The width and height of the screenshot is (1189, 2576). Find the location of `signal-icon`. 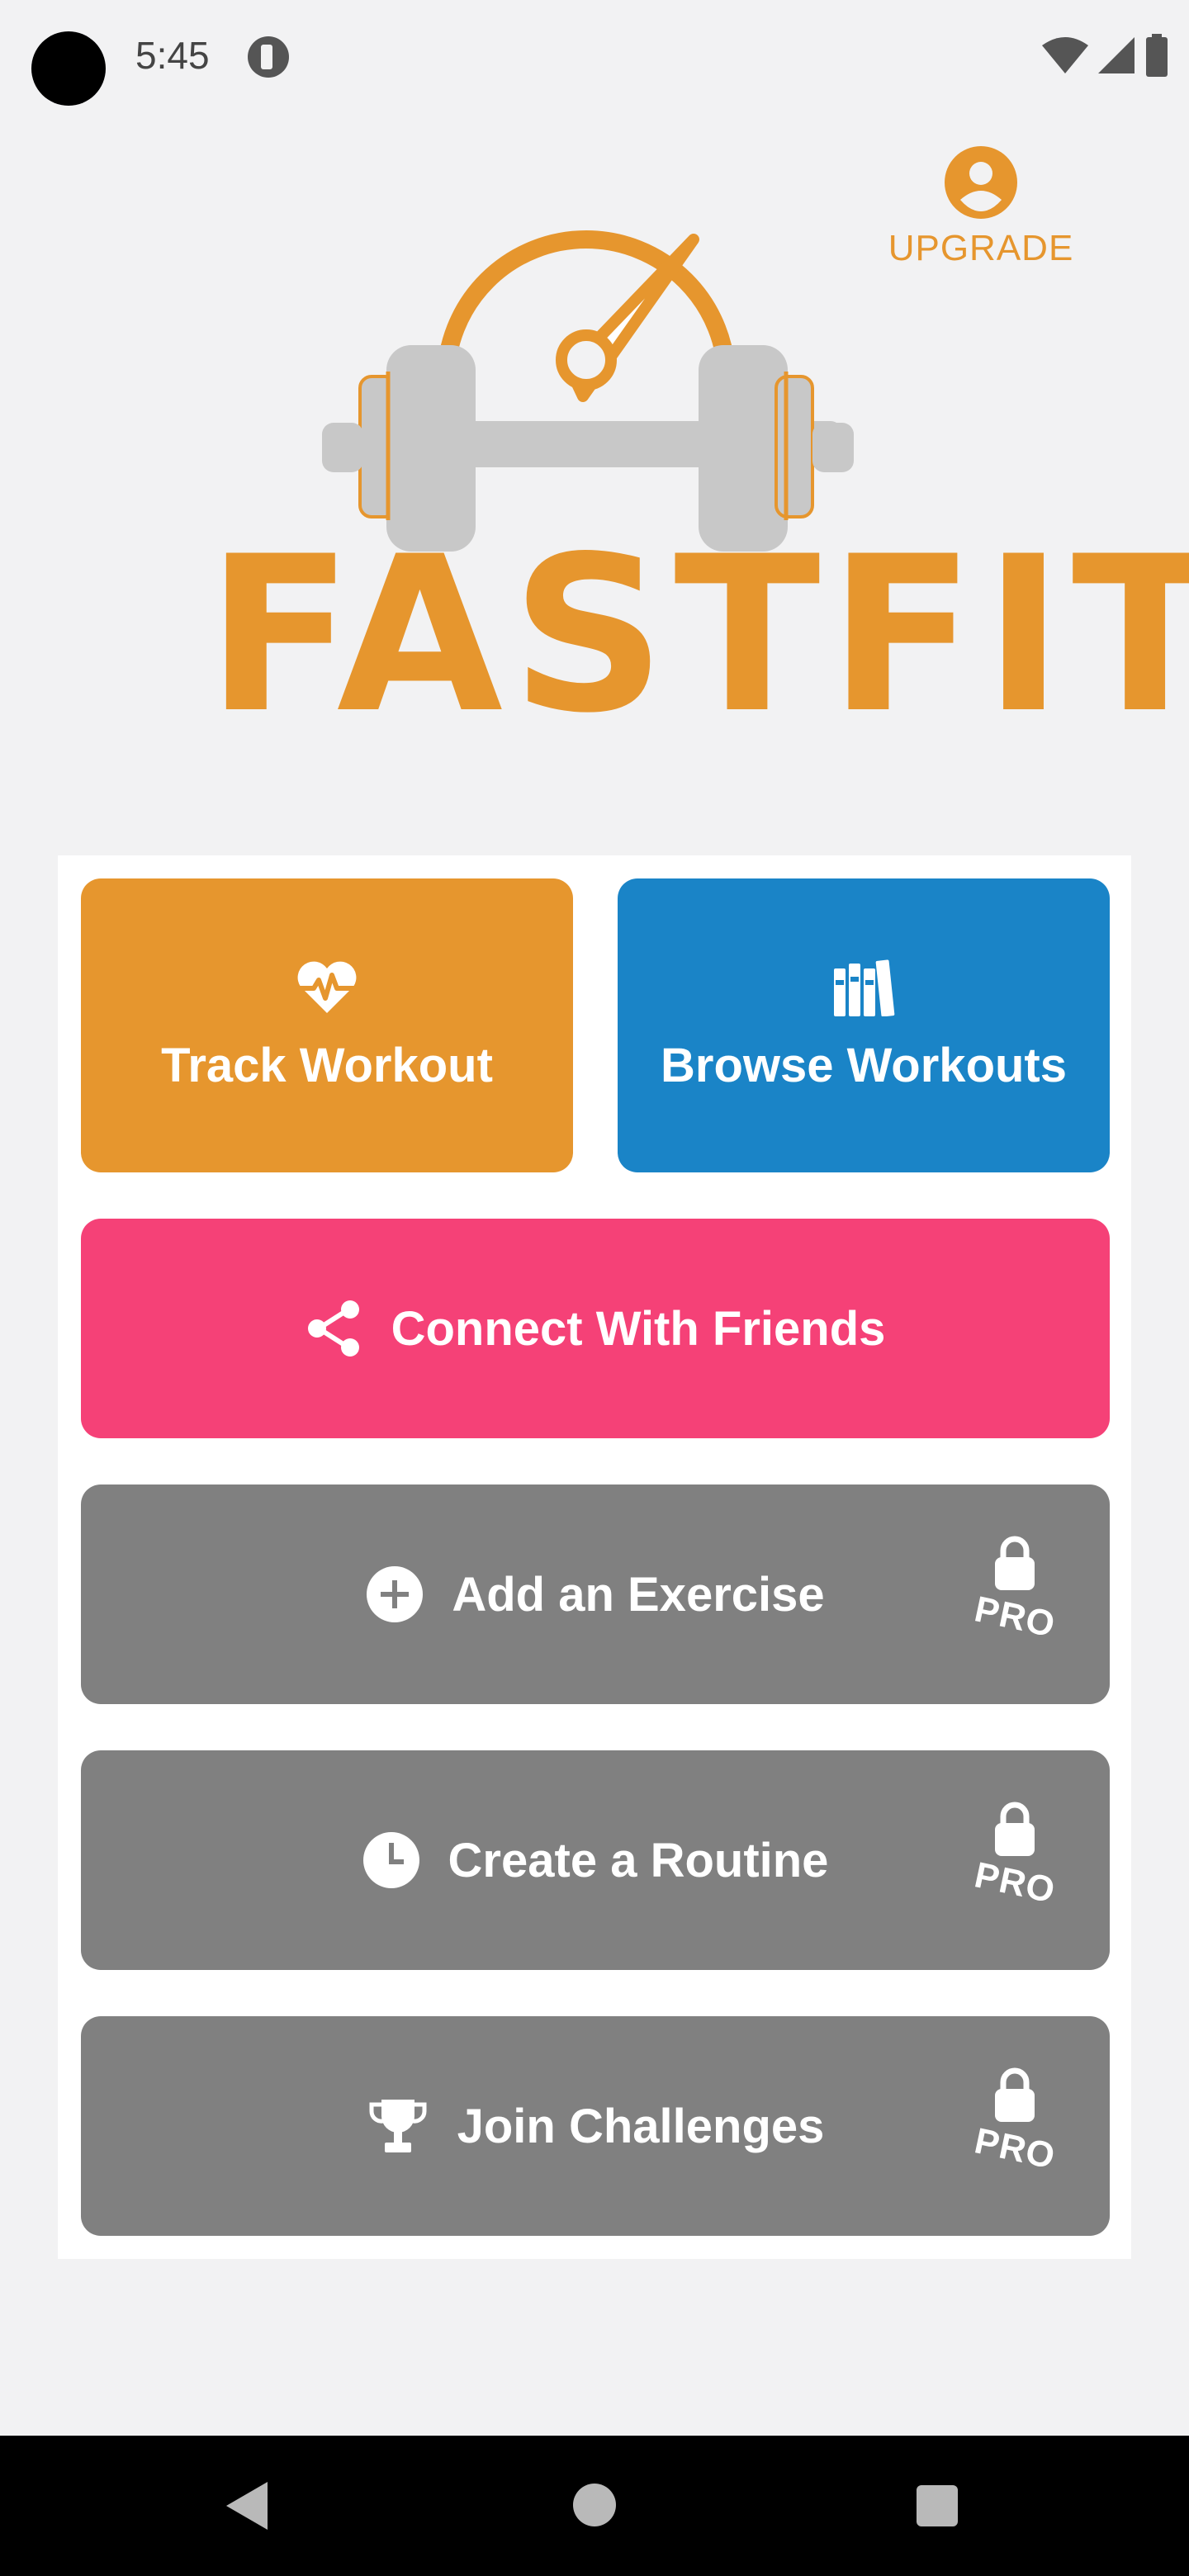

signal-icon is located at coordinates (1116, 55).